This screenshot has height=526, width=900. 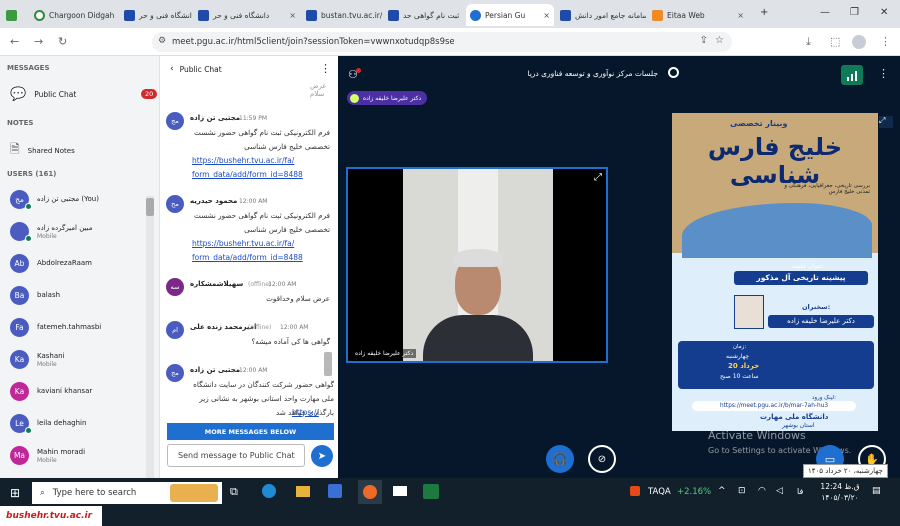 What do you see at coordinates (62, 423) in the screenshot?
I see `user-name: leila dehaghin` at bounding box center [62, 423].